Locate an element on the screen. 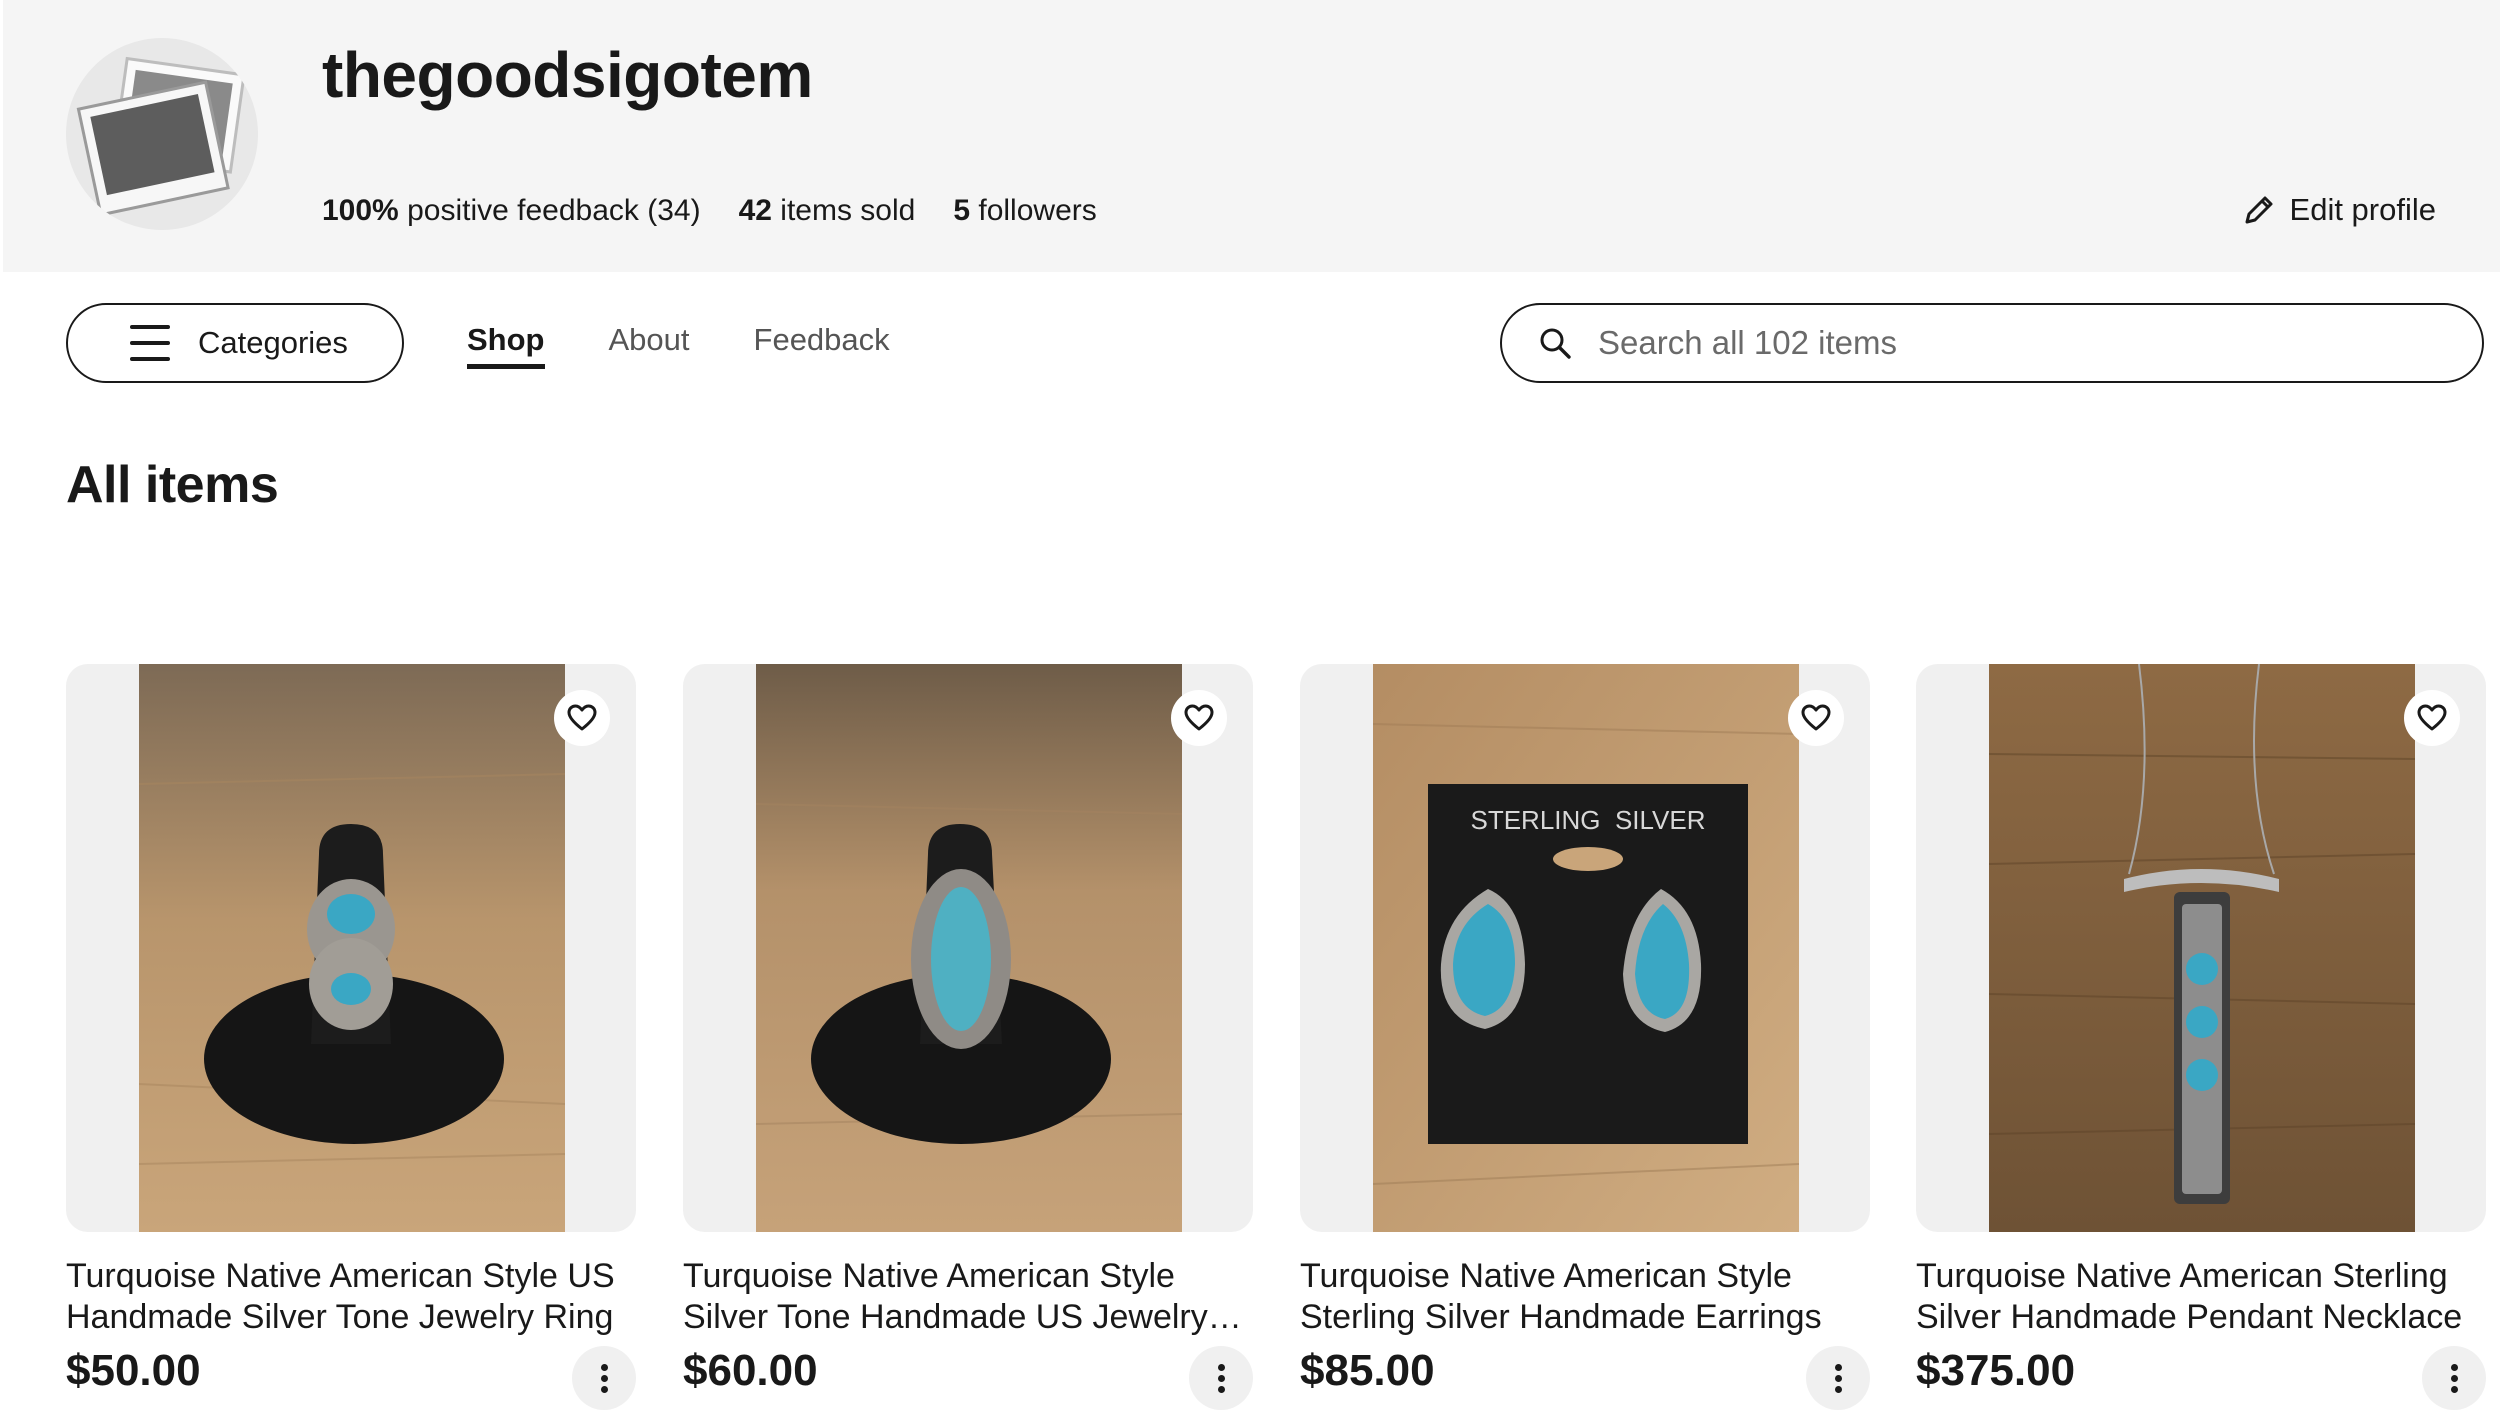 The image size is (2500, 1425). search-input is located at coordinates (2023, 343).